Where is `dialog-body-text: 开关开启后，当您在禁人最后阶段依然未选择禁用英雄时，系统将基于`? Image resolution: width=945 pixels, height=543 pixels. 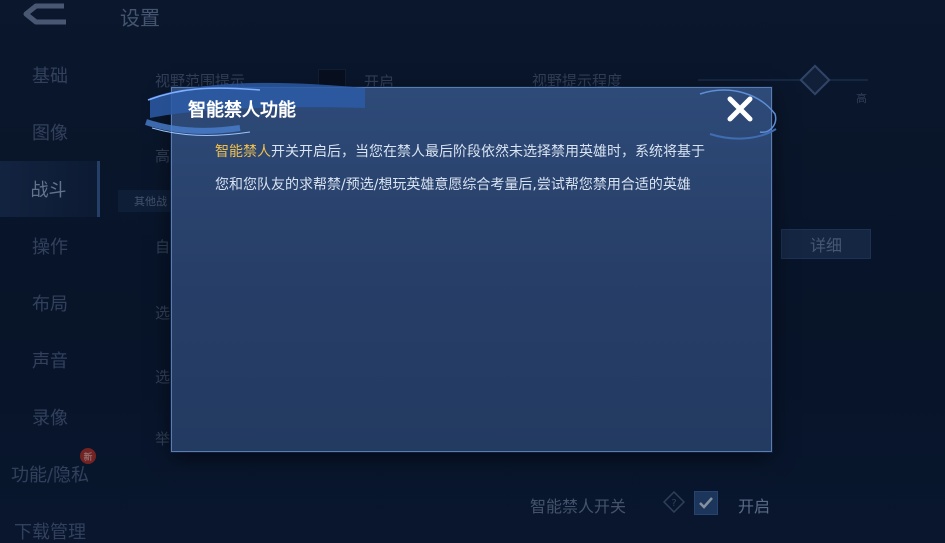
dialog-body-text: 开关开启后，当您在禁人最后阶段依然未选择禁用英雄时，系统将基于 is located at coordinates (488, 152).